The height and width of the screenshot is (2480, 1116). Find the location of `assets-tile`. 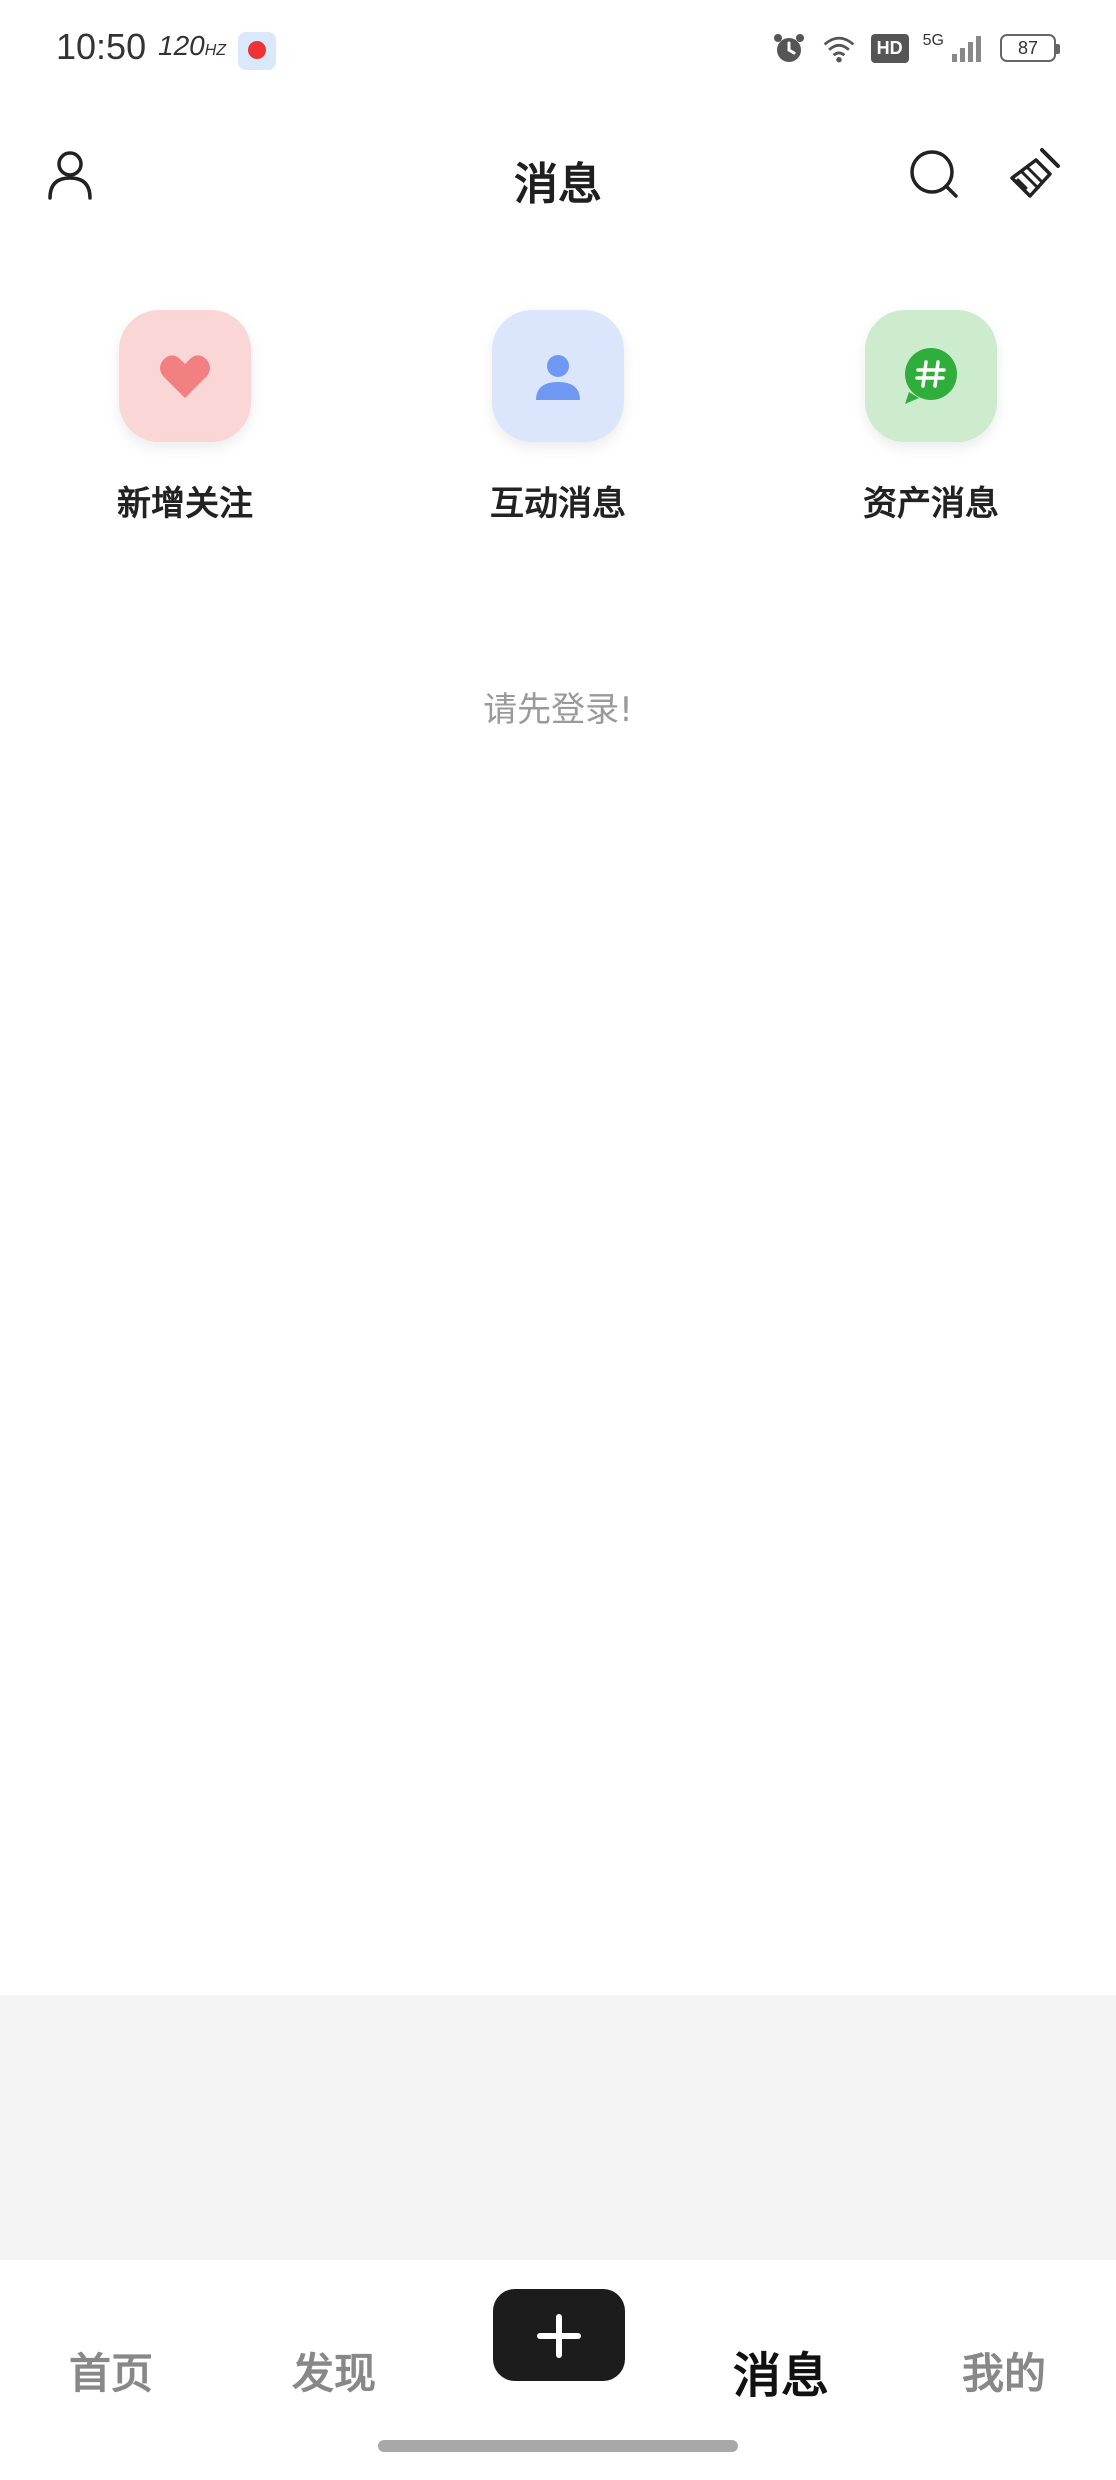

assets-tile is located at coordinates (931, 376).